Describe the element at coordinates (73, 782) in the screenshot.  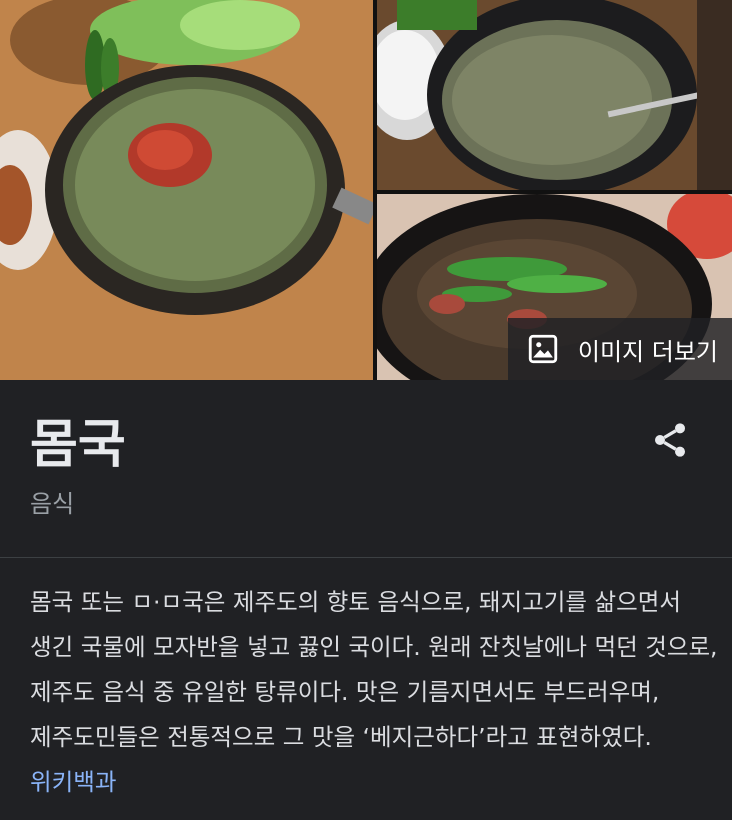
I see `wikipedia-link: 위키백과` at that location.